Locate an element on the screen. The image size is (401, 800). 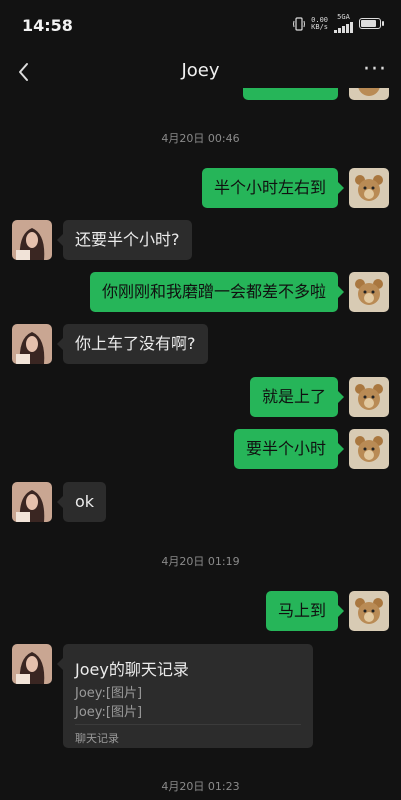
network-speed-unit: KB/s is located at coordinates (319, 26).